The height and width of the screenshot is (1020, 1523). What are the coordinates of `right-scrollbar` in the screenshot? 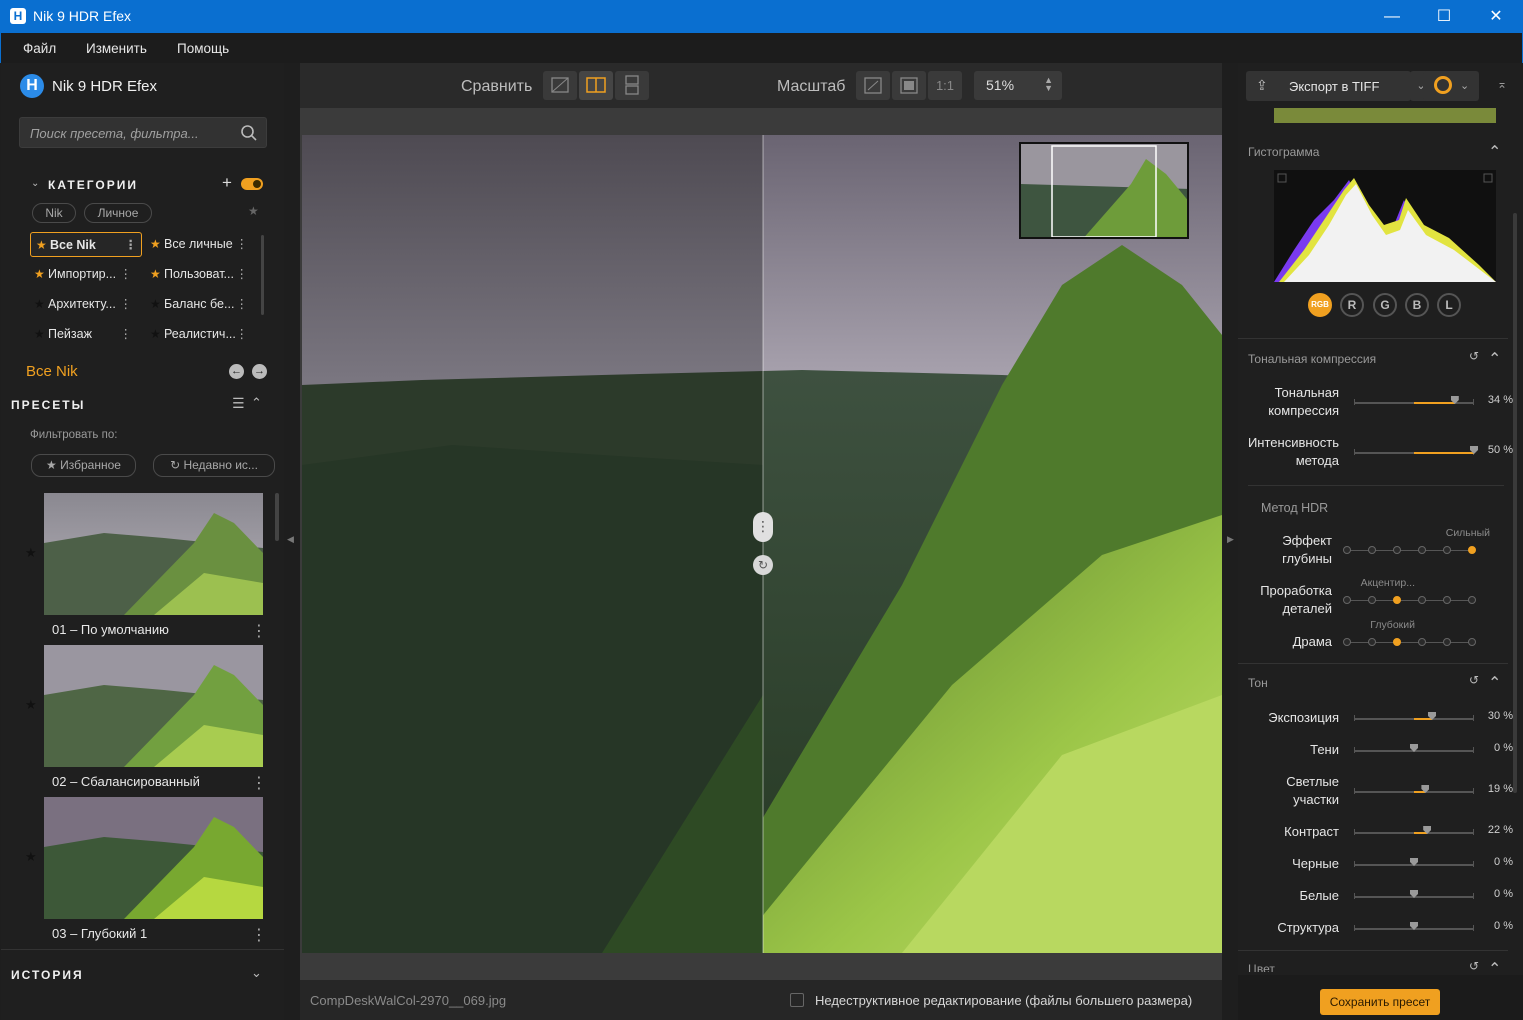 It's located at (1515, 503).